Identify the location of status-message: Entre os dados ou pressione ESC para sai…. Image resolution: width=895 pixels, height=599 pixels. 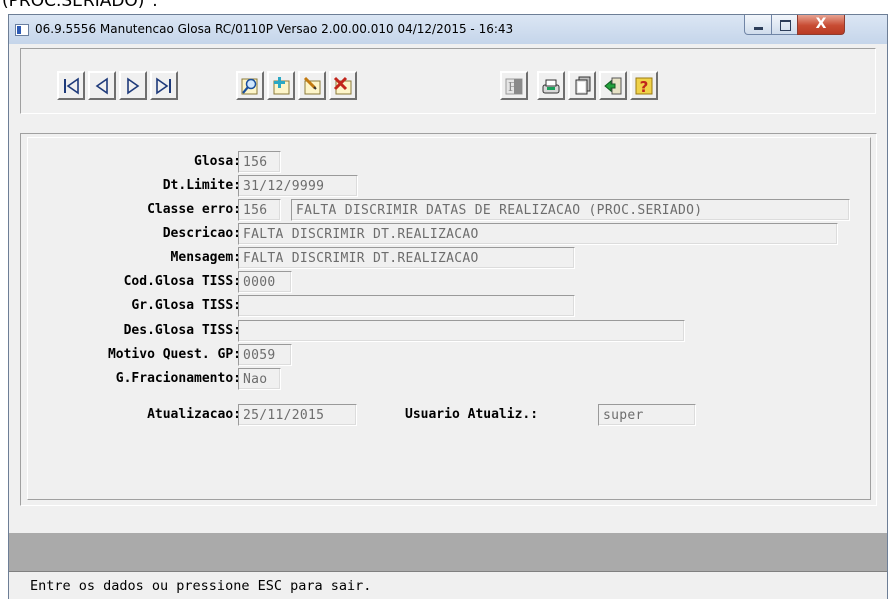
(201, 586).